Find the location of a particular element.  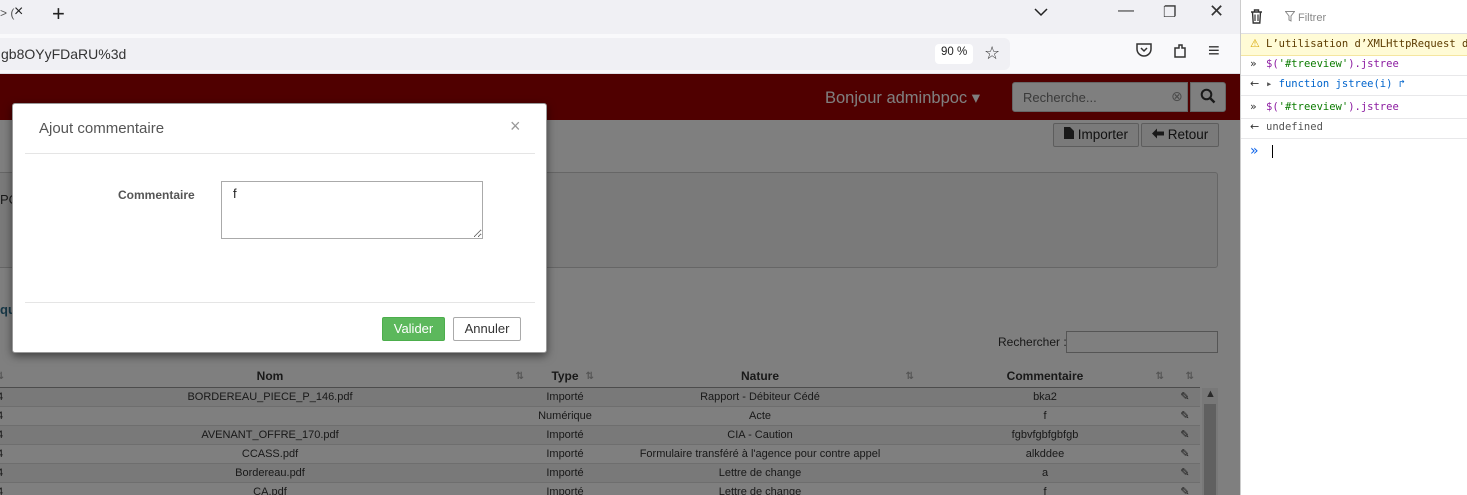

close-window-icon: ✕ is located at coordinates (1216, 11).